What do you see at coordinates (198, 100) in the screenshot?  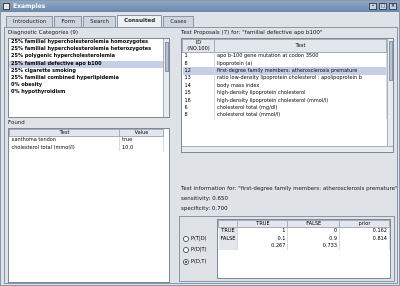 I see `cell-id: 16` at bounding box center [198, 100].